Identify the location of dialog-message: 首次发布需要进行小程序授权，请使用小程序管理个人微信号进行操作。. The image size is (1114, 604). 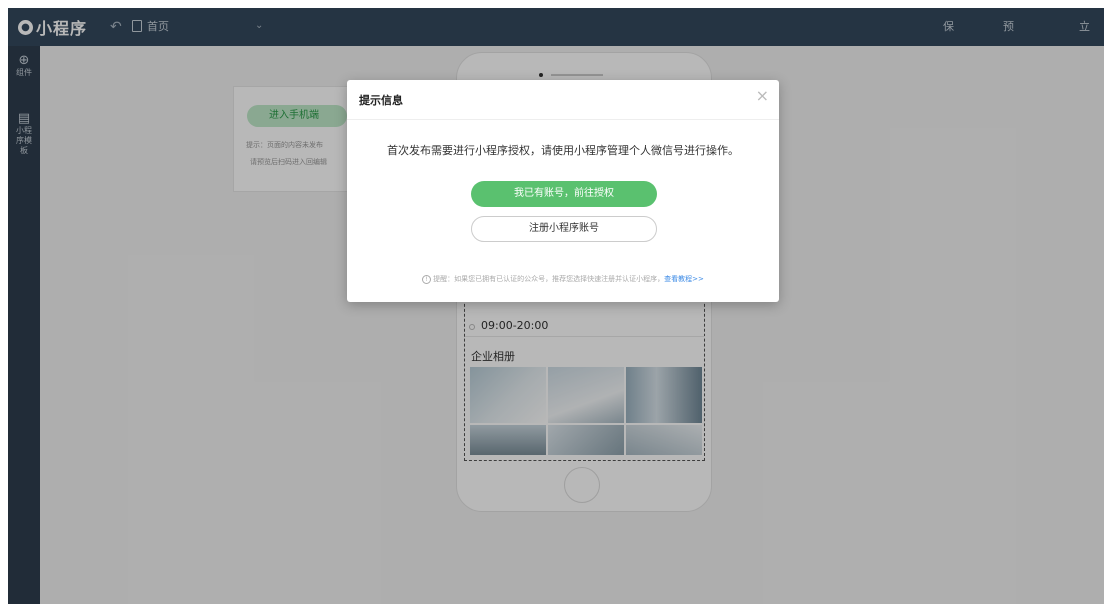
(563, 150).